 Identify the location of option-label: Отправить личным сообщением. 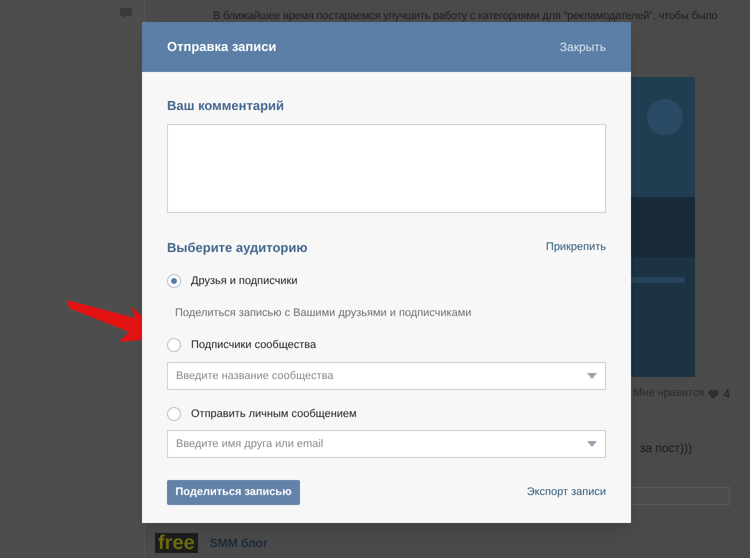
(274, 414).